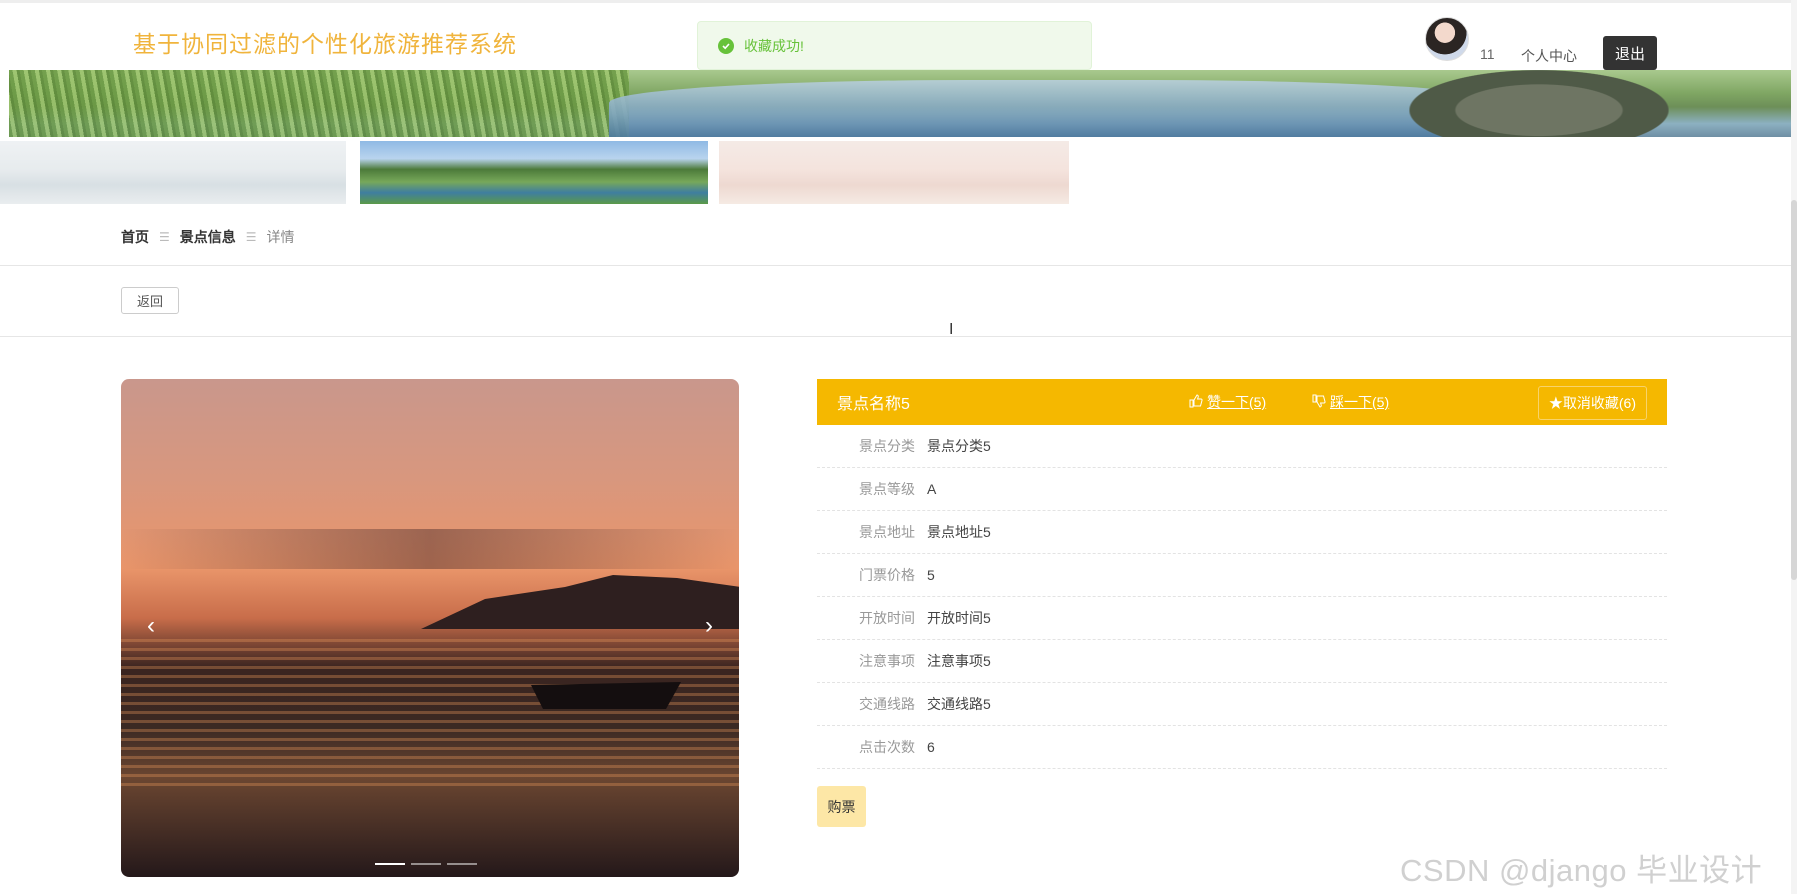  What do you see at coordinates (1242, 532) in the screenshot?
I see `detail-row-address: 景点地址 景点地址5` at bounding box center [1242, 532].